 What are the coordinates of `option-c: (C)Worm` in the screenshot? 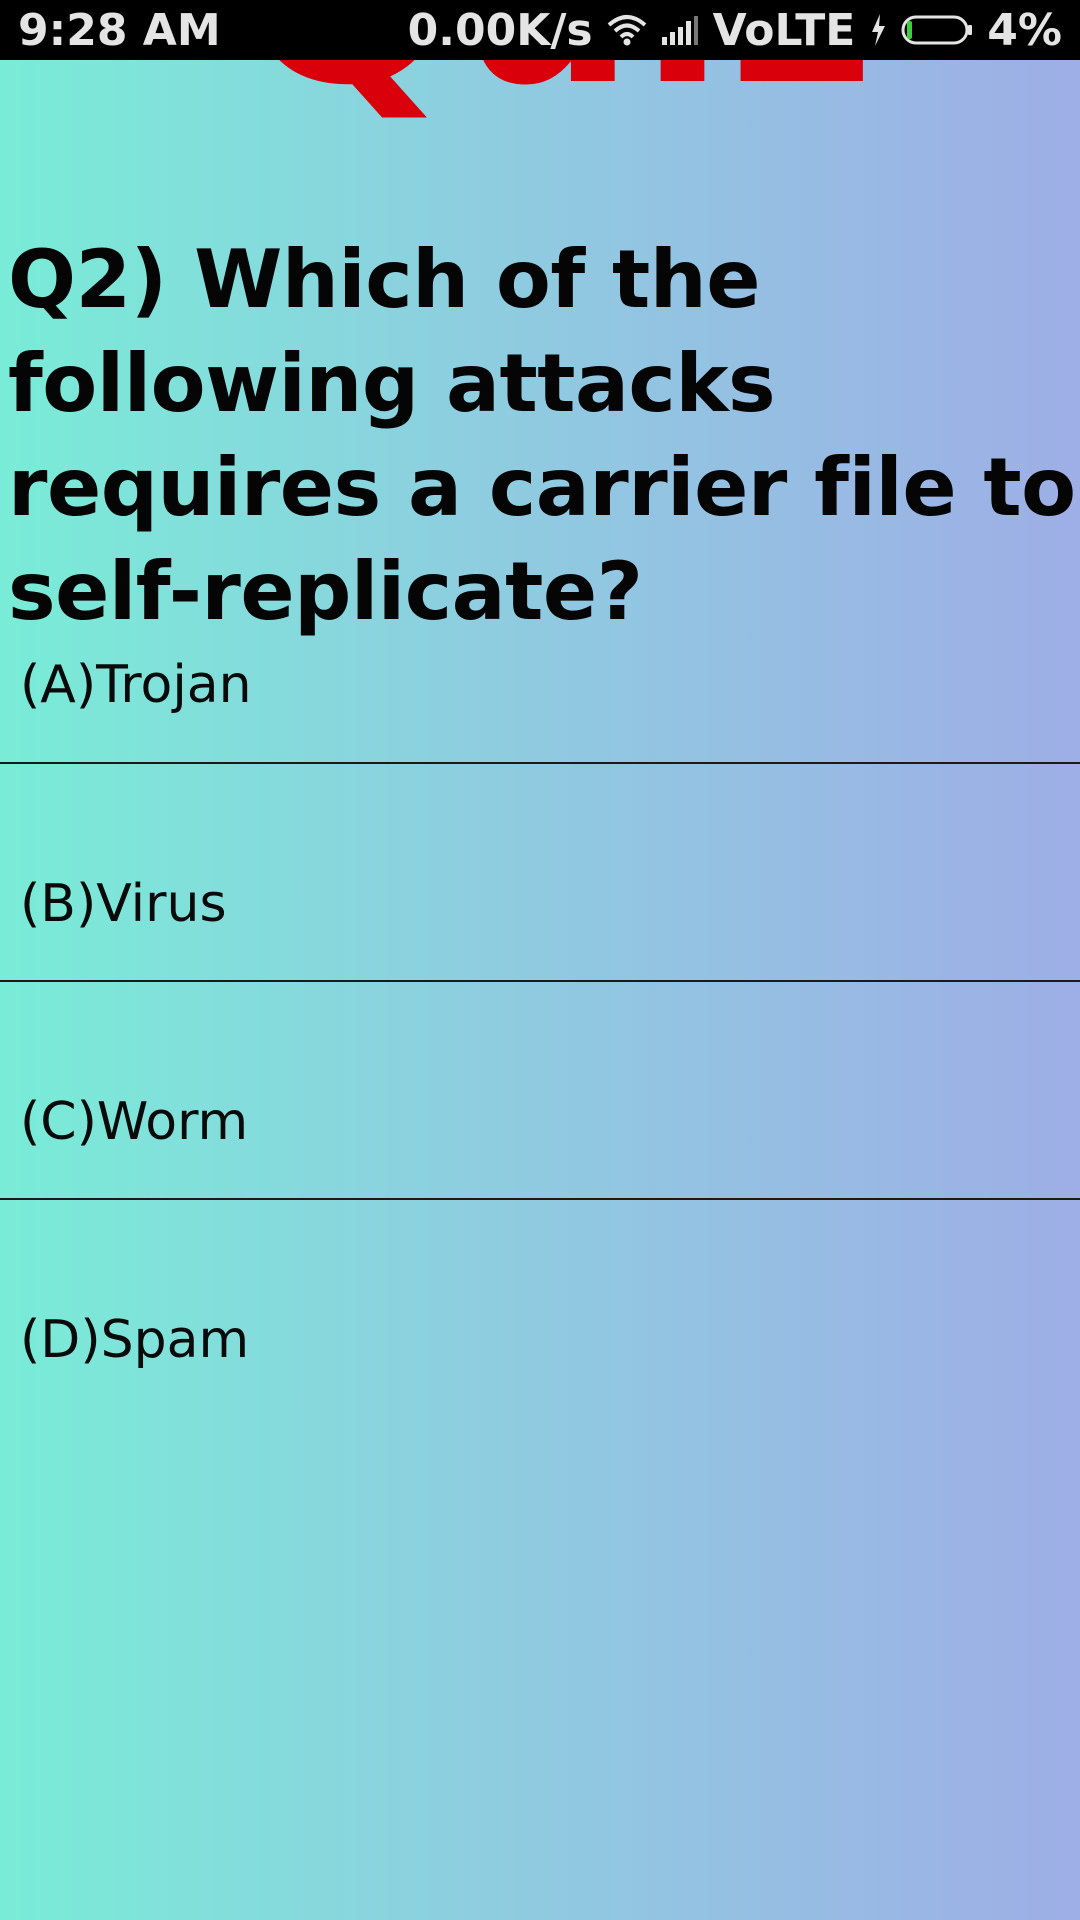 It's located at (540, 1111).